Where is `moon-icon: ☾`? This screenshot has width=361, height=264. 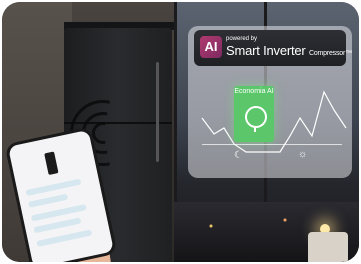 moon-icon: ☾ is located at coordinates (238, 155).